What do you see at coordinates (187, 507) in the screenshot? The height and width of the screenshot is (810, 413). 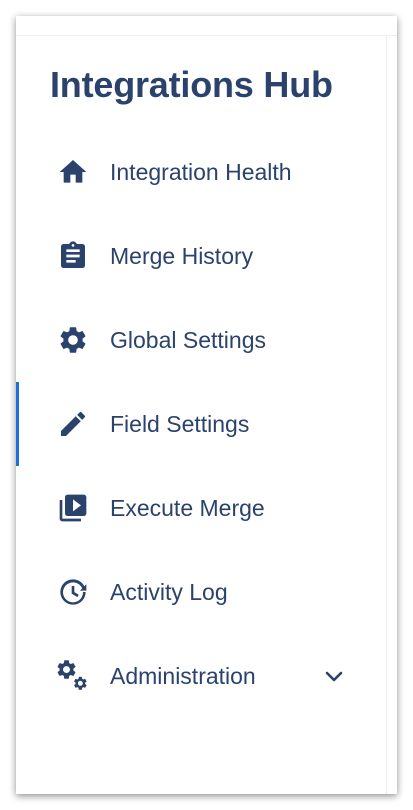 I see `sidebar-item-label: Execute Merge` at bounding box center [187, 507].